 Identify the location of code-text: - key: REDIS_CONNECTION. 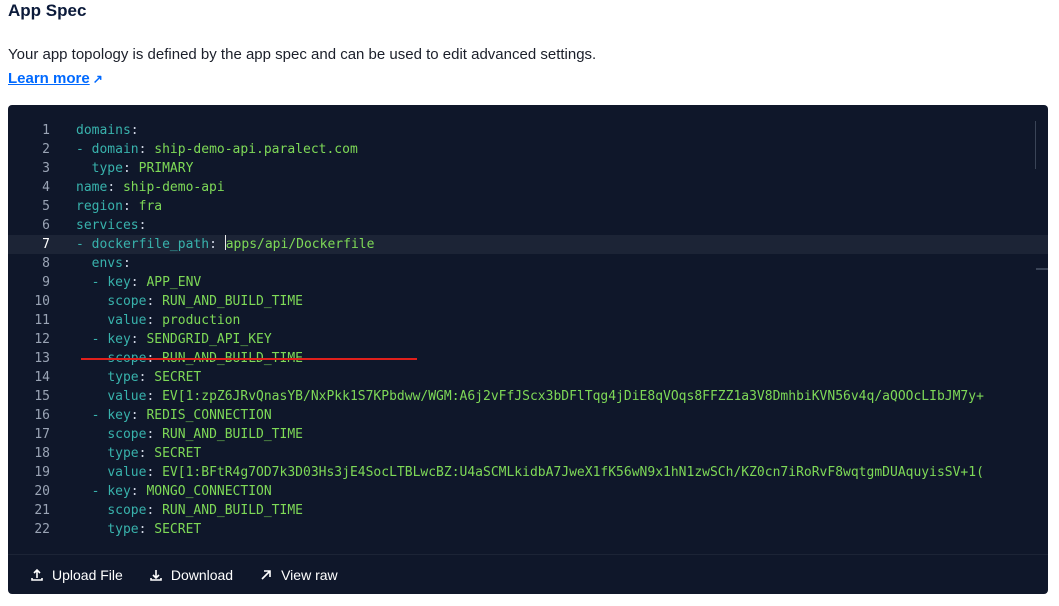
(181, 415).